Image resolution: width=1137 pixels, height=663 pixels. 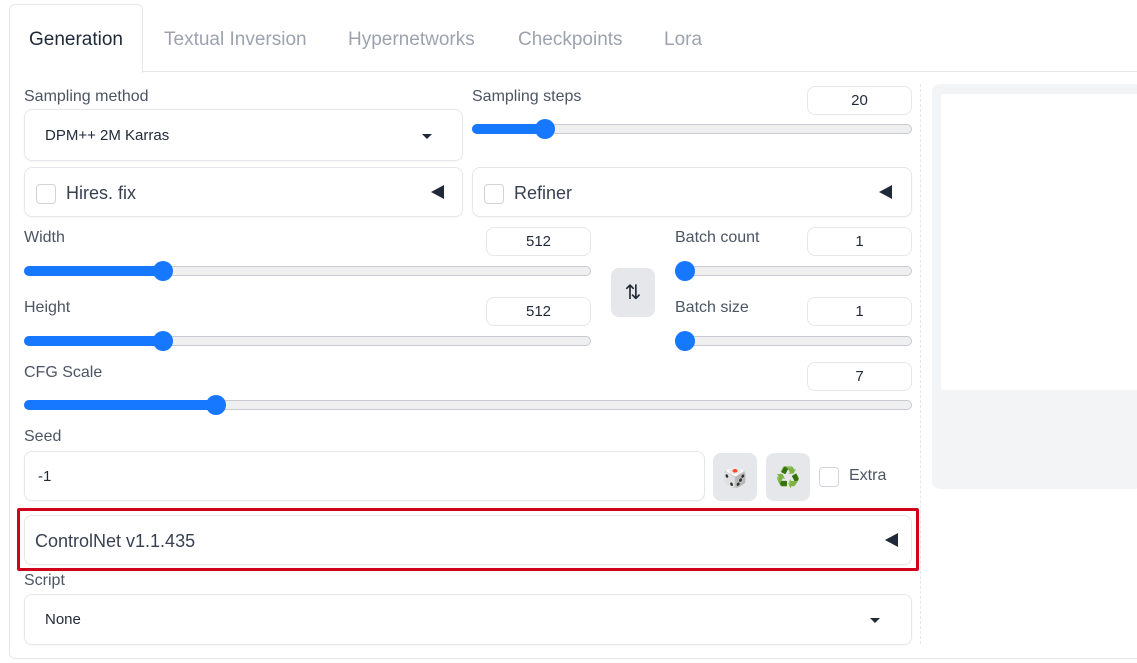 What do you see at coordinates (920, 364) in the screenshot?
I see `column-divider` at bounding box center [920, 364].